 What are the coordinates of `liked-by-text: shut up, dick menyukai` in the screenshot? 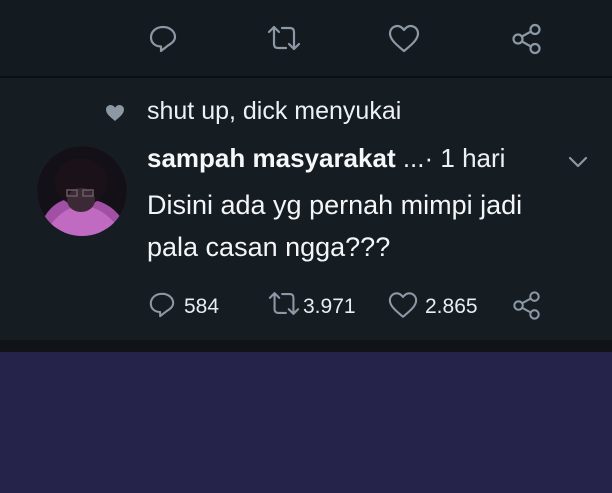 It's located at (274, 111).